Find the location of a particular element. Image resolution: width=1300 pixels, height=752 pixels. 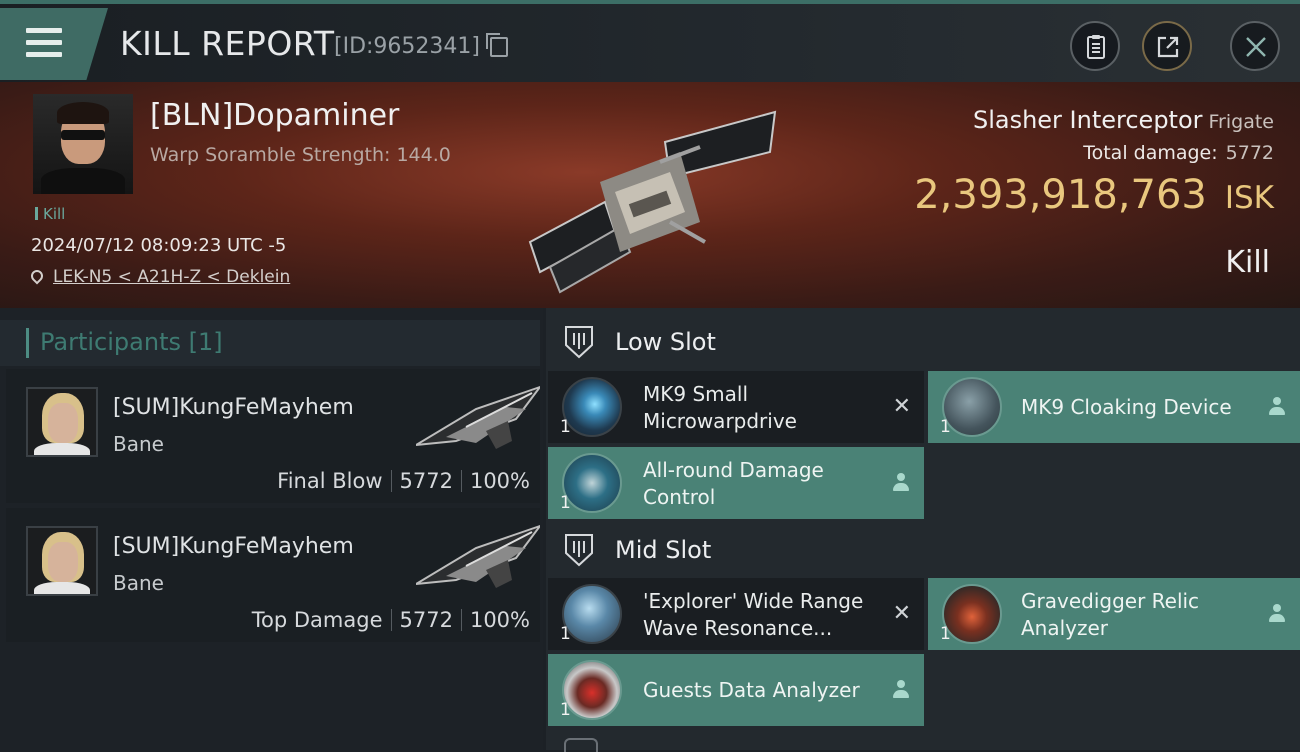

module-name-line1: 'Explorer' Wide Range is located at coordinates (753, 601).